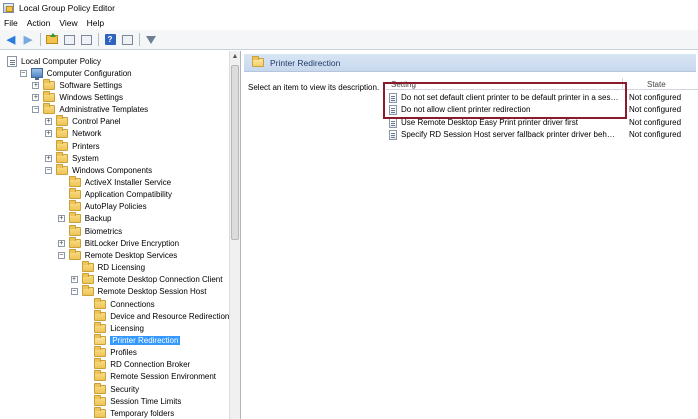  Describe the element at coordinates (145, 340) in the screenshot. I see `tree-node-label: Printer Redirection` at that location.